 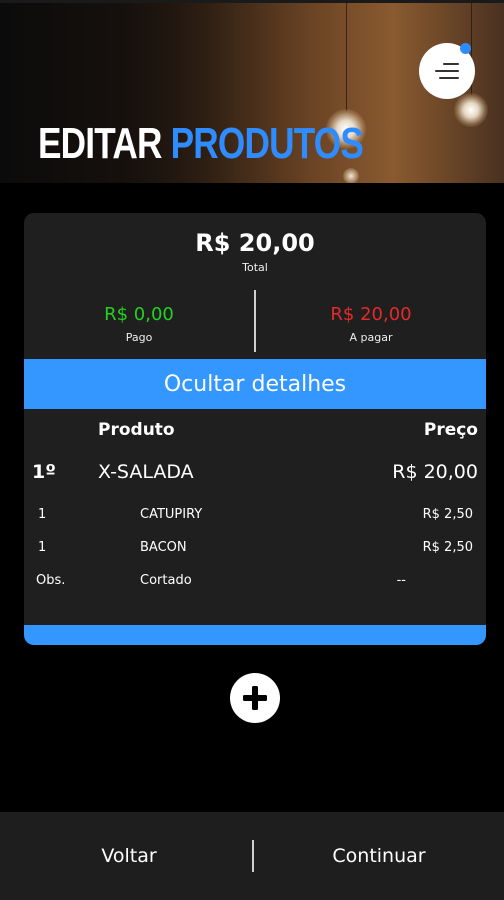 What do you see at coordinates (346, 57) in the screenshot?
I see `lamp-cord` at bounding box center [346, 57].